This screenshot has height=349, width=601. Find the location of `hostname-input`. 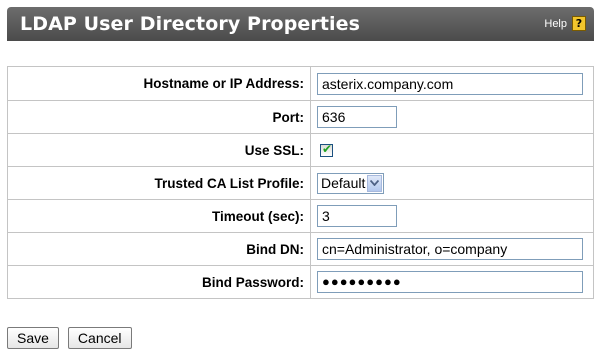

hostname-input is located at coordinates (450, 83).